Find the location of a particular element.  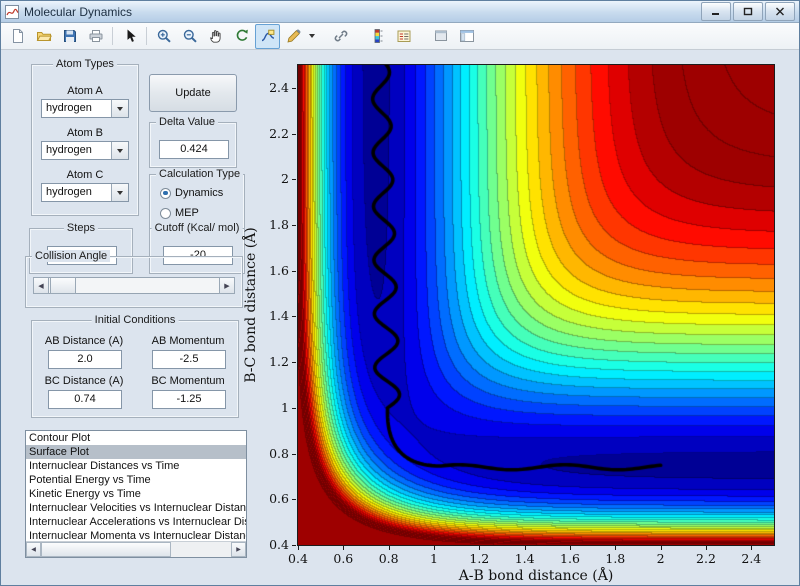

x-axis-label: A-B bond distance (Å) is located at coordinates (536, 576).